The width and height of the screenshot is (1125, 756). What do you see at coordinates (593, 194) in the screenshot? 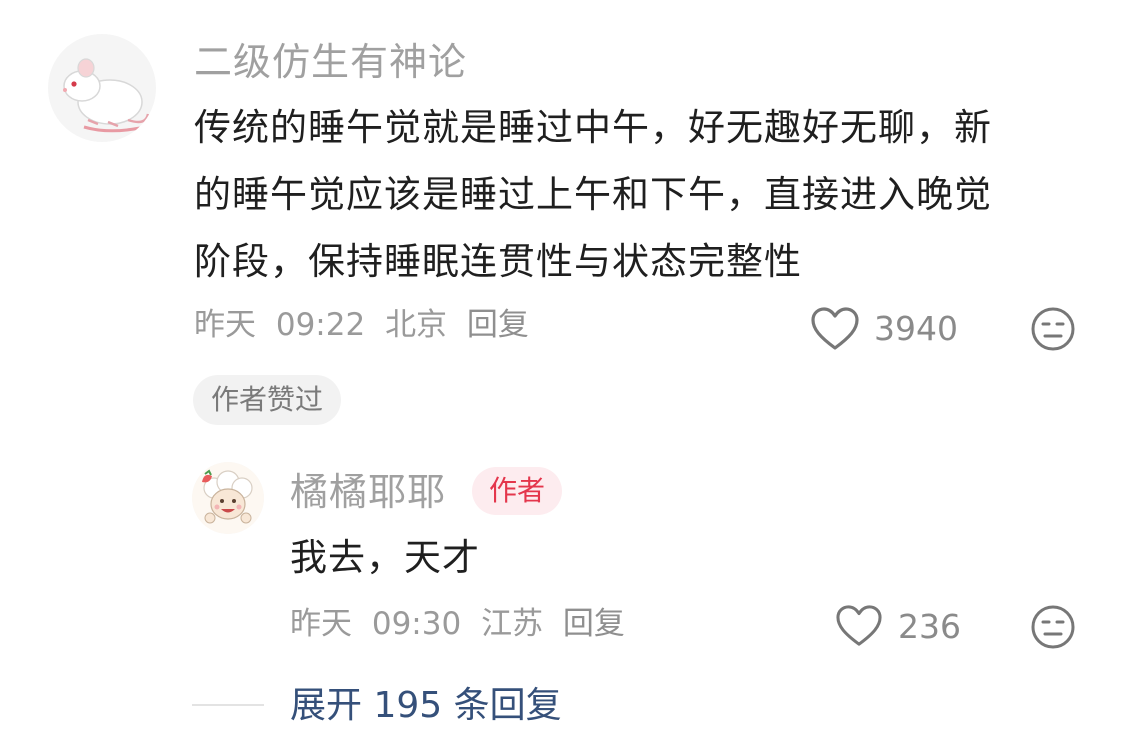
I see `comment-text-line: 的睡午觉应该是睡过上午和下午，直接进入晚觉` at bounding box center [593, 194].